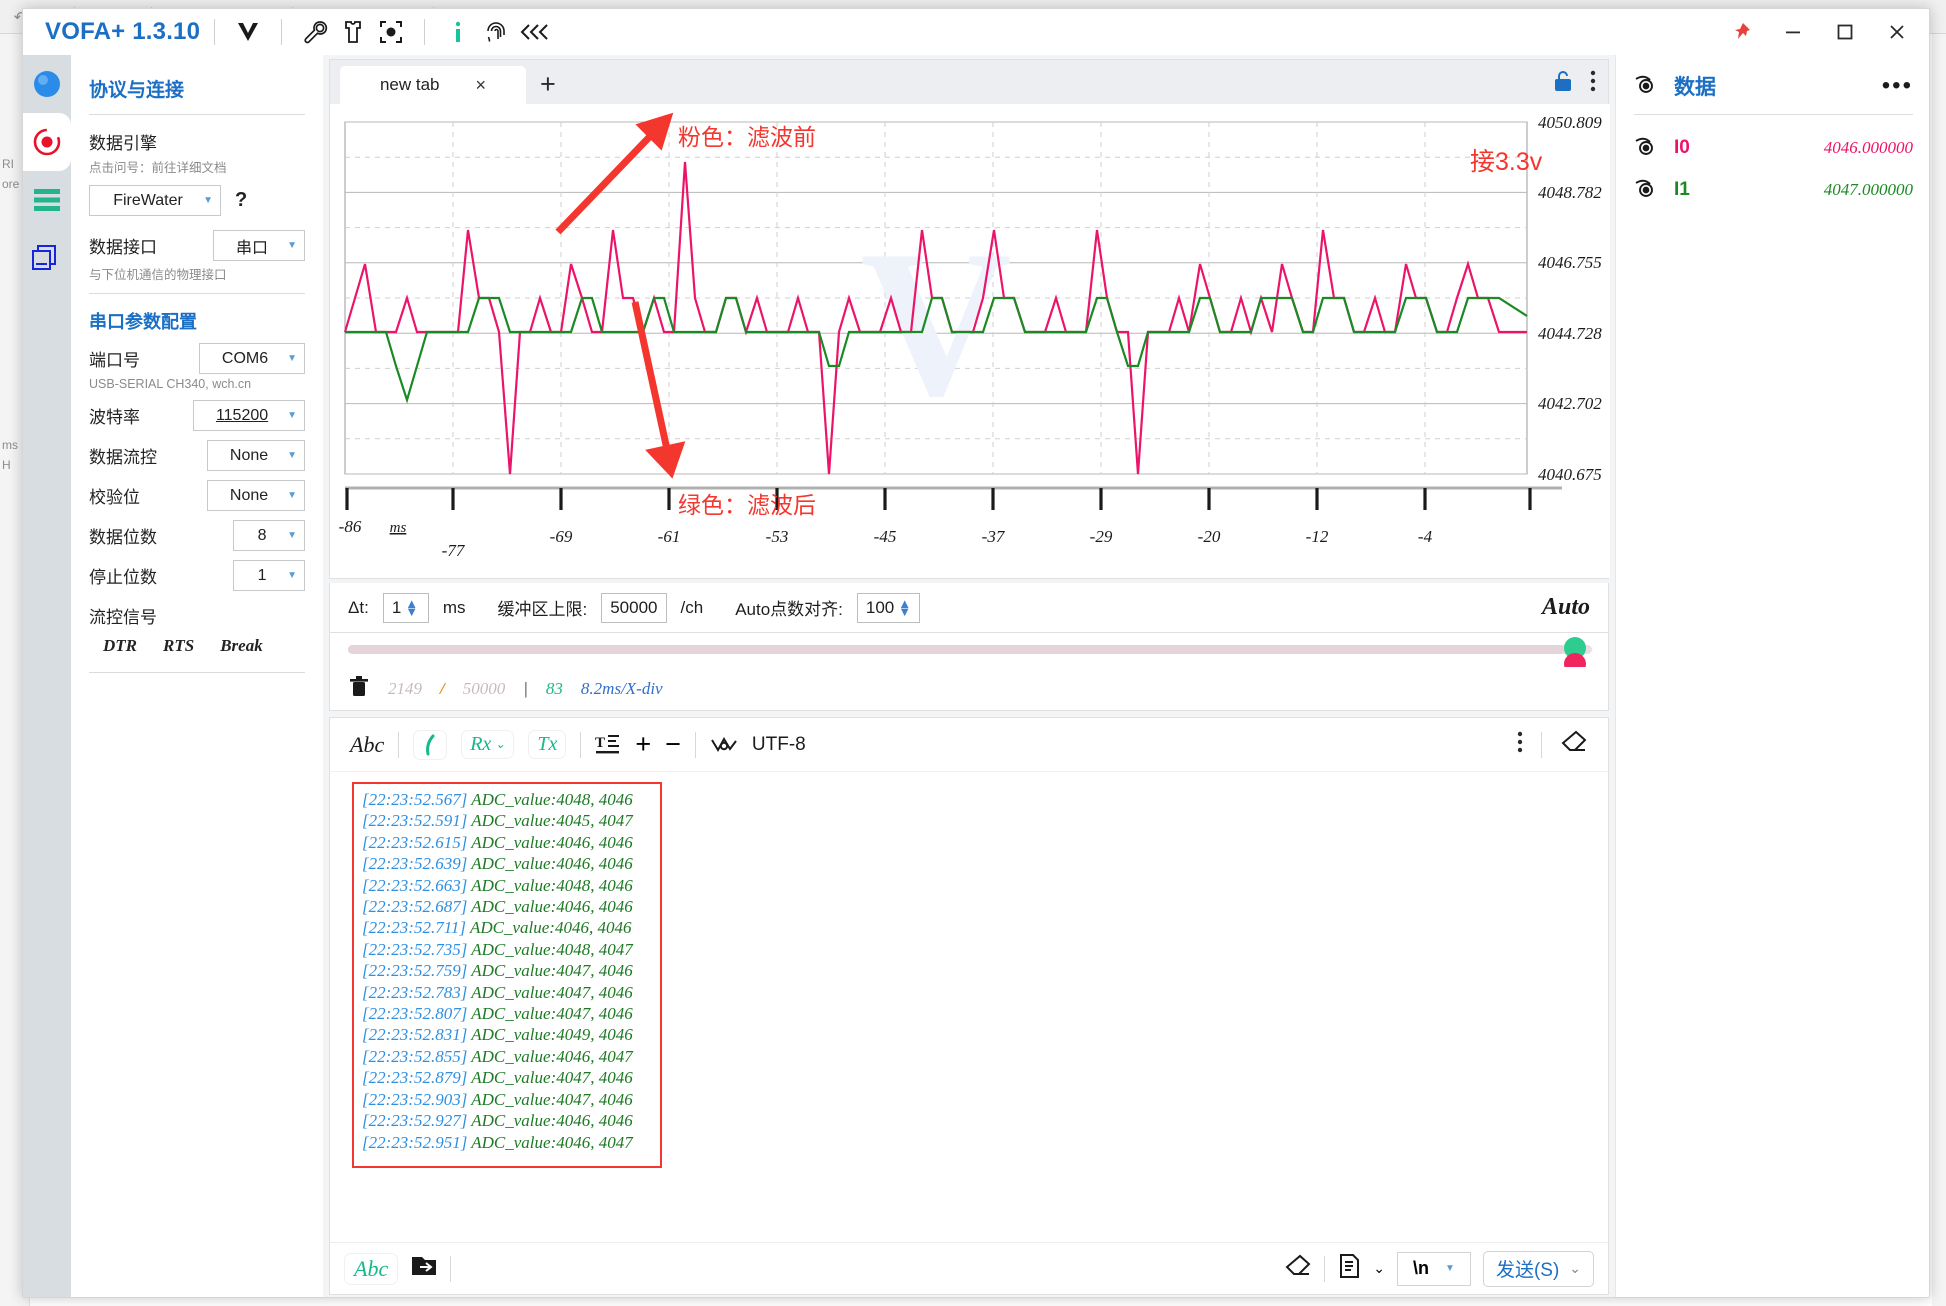 The image size is (1946, 1306). Describe the element at coordinates (724, 745) in the screenshot. I see `waveform-icon` at that location.